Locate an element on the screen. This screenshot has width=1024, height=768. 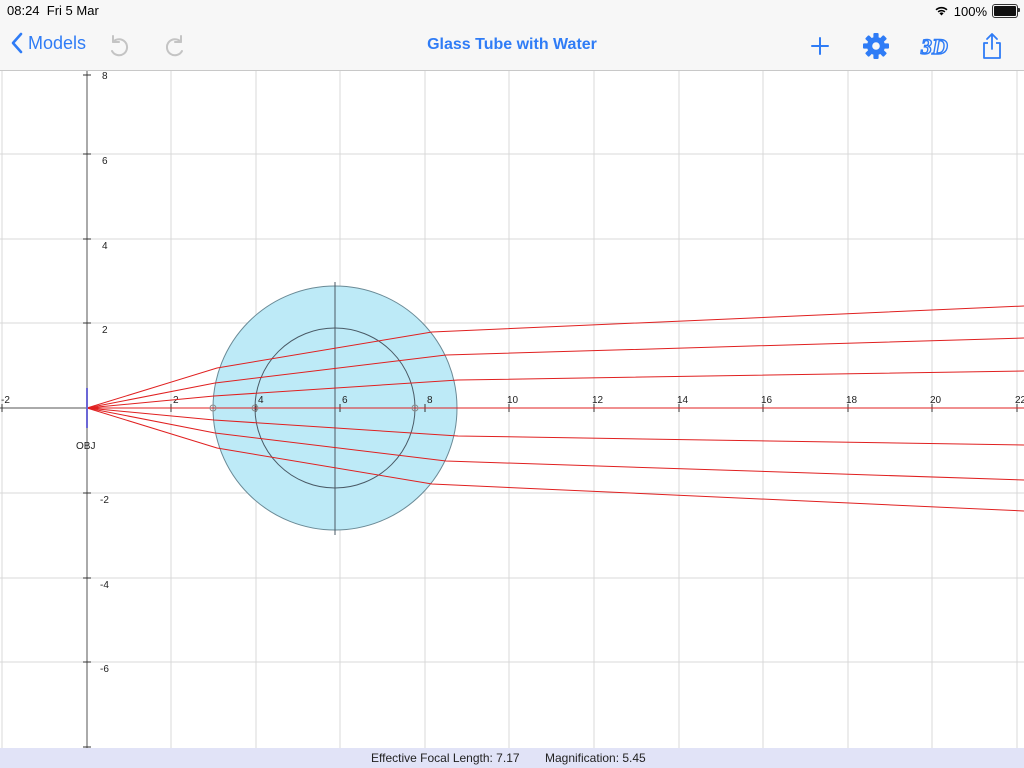
navigation-bar: Models Glass Tube with Water 3D is located at coordinates (512, 46).